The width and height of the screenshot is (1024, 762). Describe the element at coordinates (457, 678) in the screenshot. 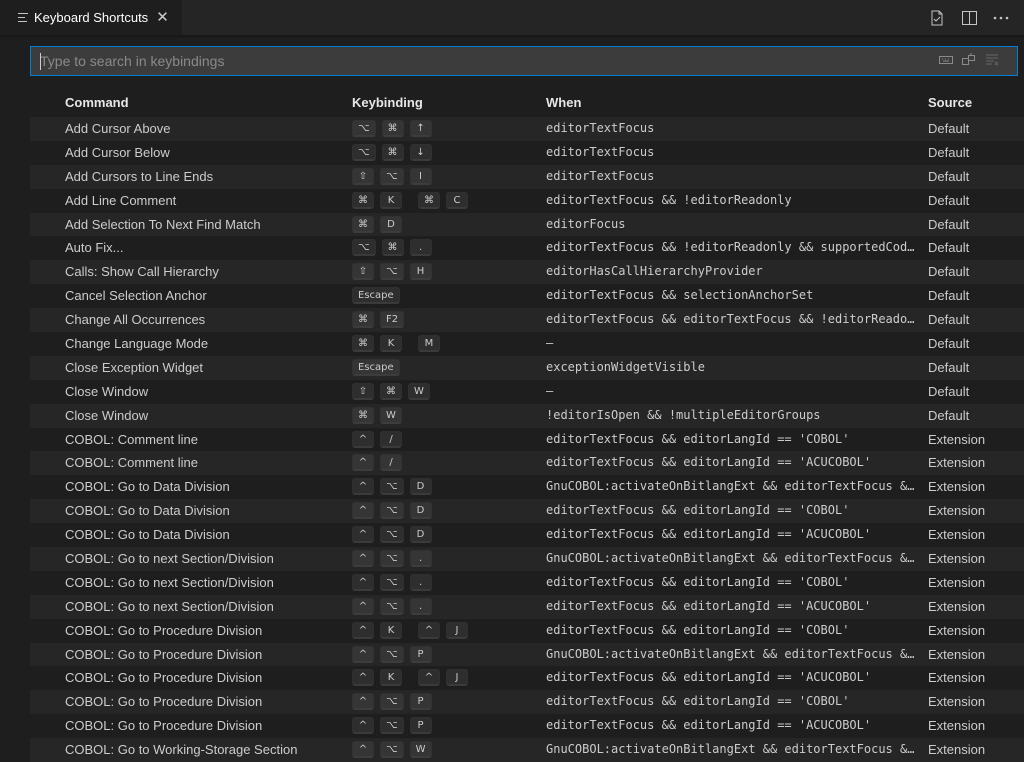

I see `key-label: J` at that location.